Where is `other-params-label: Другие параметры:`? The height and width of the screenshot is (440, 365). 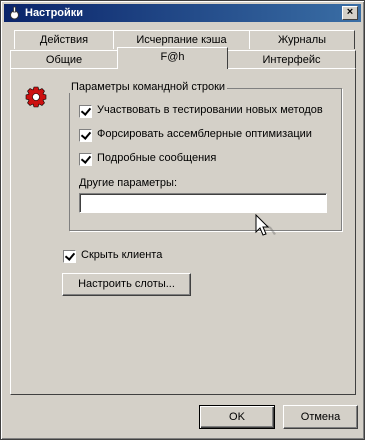
other-params-label: Другие параметры: is located at coordinates (128, 183).